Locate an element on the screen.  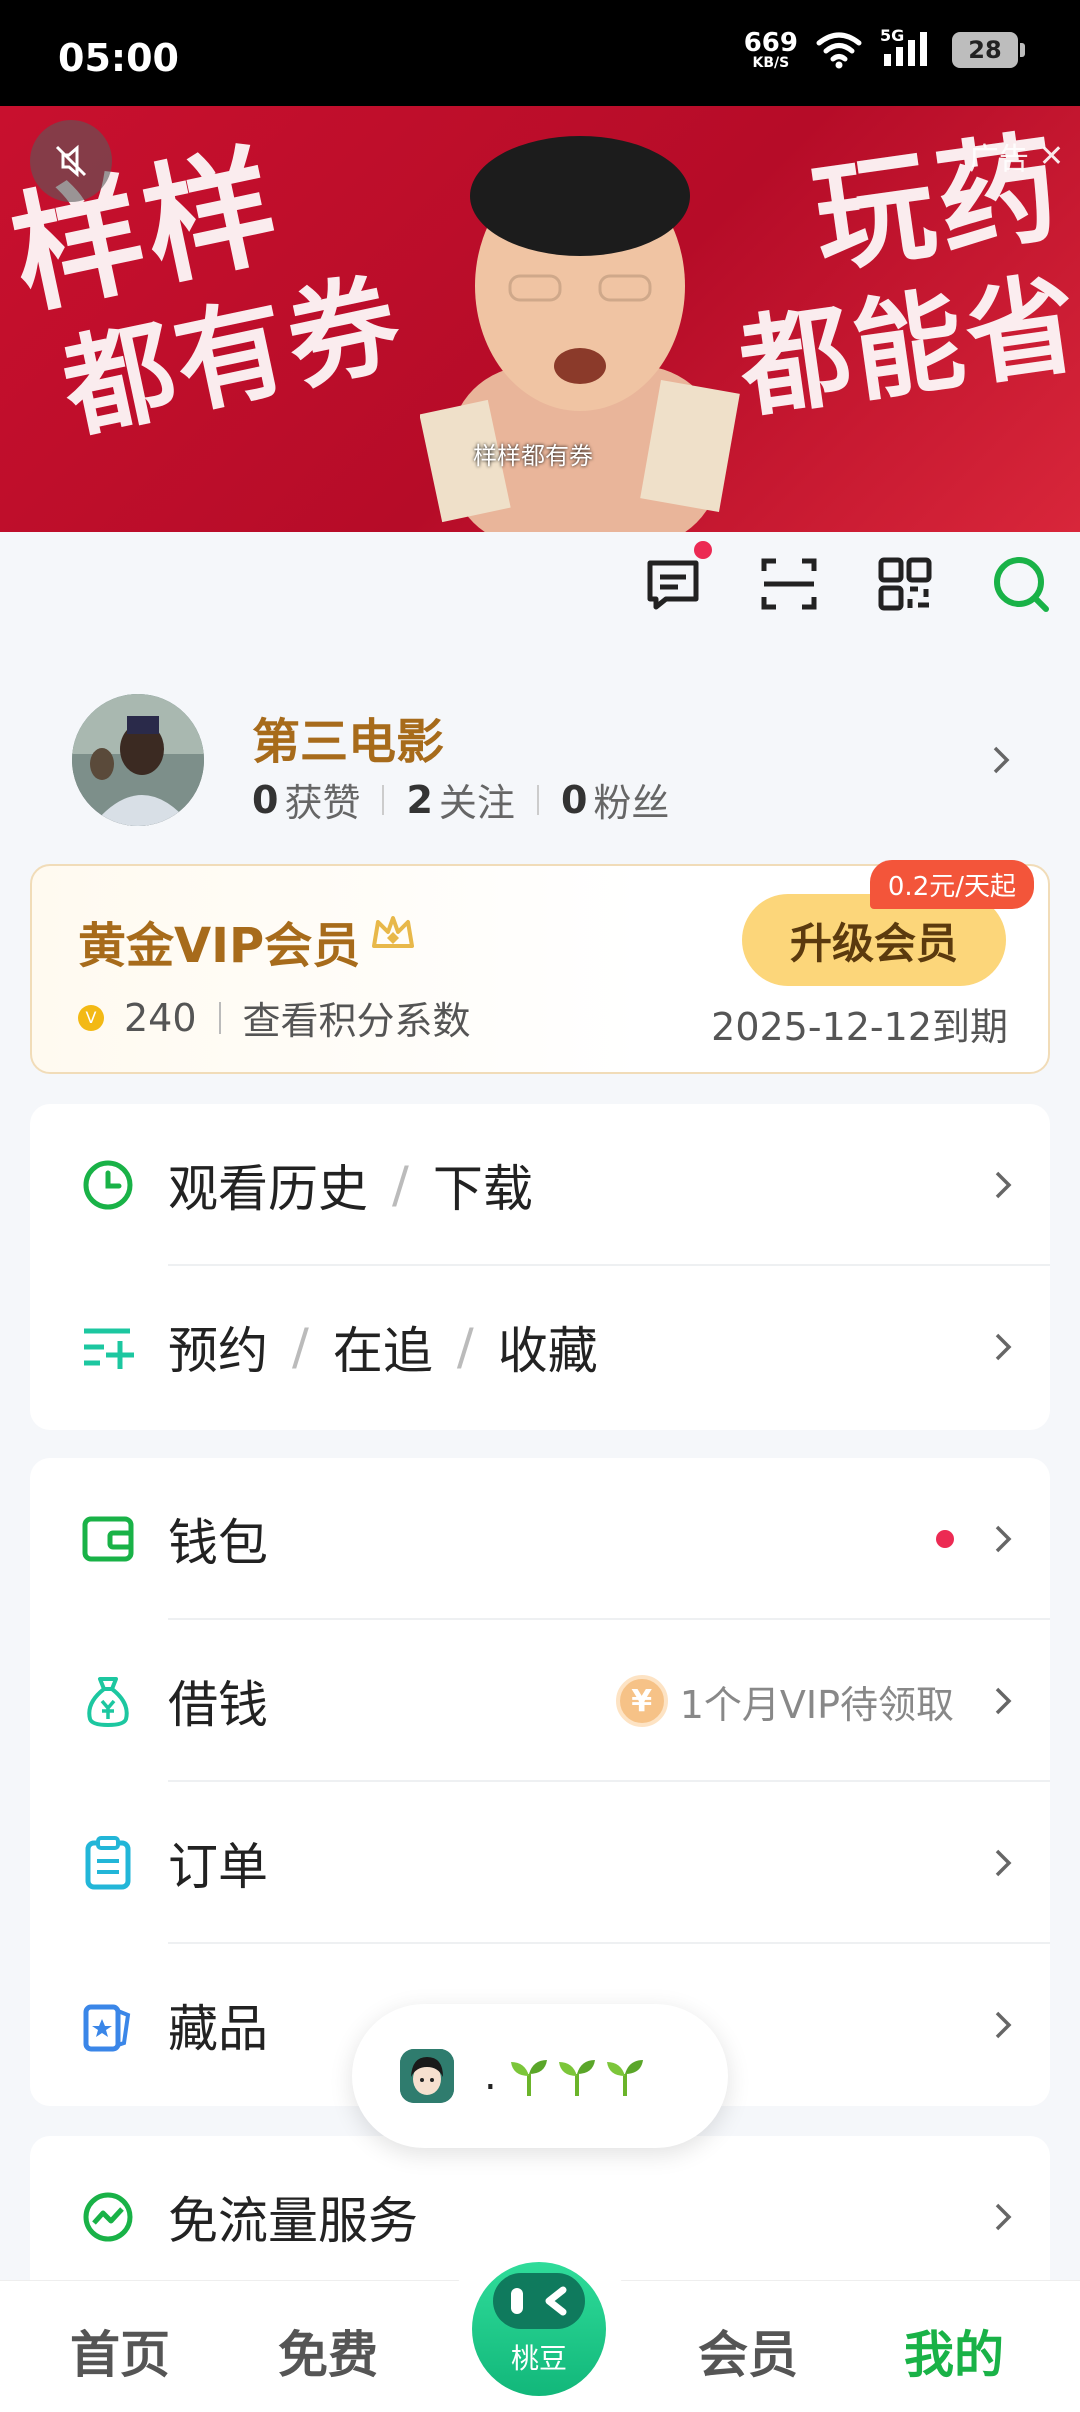
menu-label-reserve: 预约 is located at coordinates (218, 1351).